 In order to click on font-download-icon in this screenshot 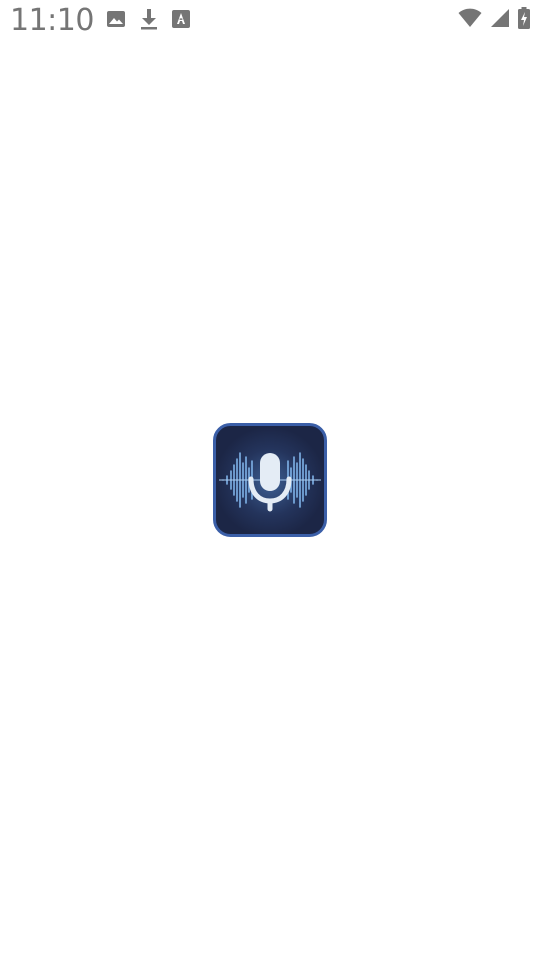, I will do `click(181, 19)`.